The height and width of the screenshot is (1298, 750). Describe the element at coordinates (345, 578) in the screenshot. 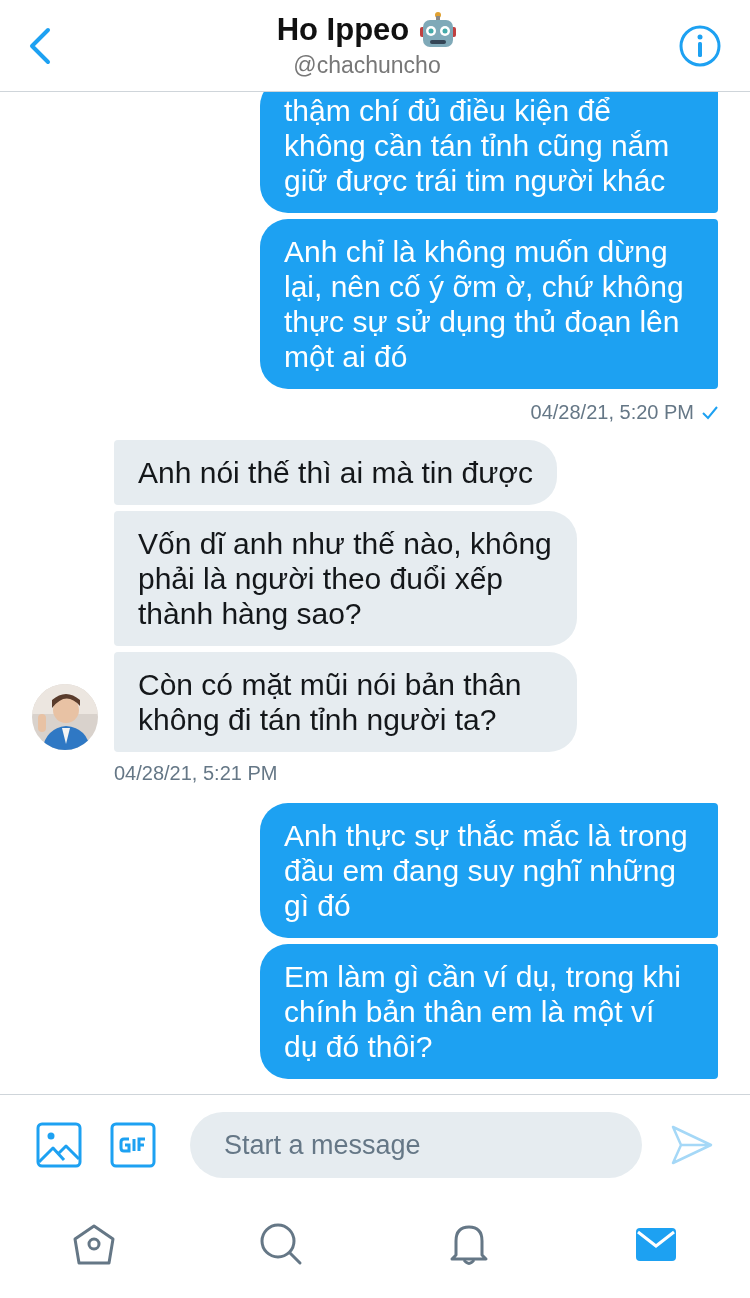

I see `received-message-bubble: Vốn dĩ anh như thế nào, không phải là người theo đuổi xếp thành hàng sao?` at that location.